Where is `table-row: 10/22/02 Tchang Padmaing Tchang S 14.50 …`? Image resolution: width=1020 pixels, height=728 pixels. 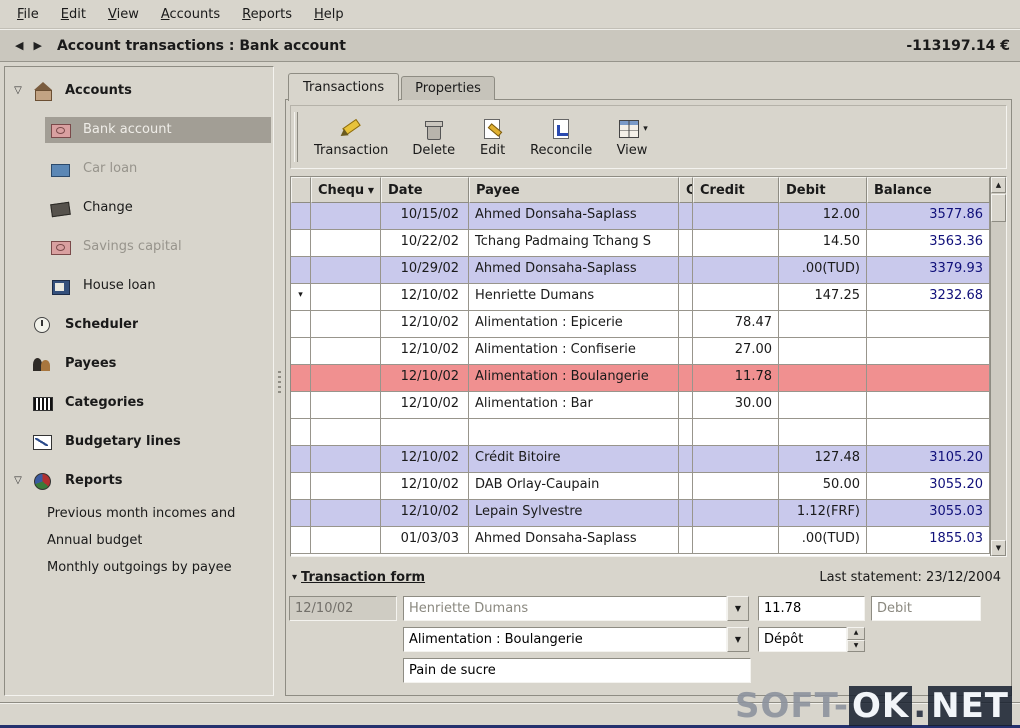
table-row: 10/22/02 Tchang Padmaing Tchang S 14.50 … is located at coordinates (640, 243).